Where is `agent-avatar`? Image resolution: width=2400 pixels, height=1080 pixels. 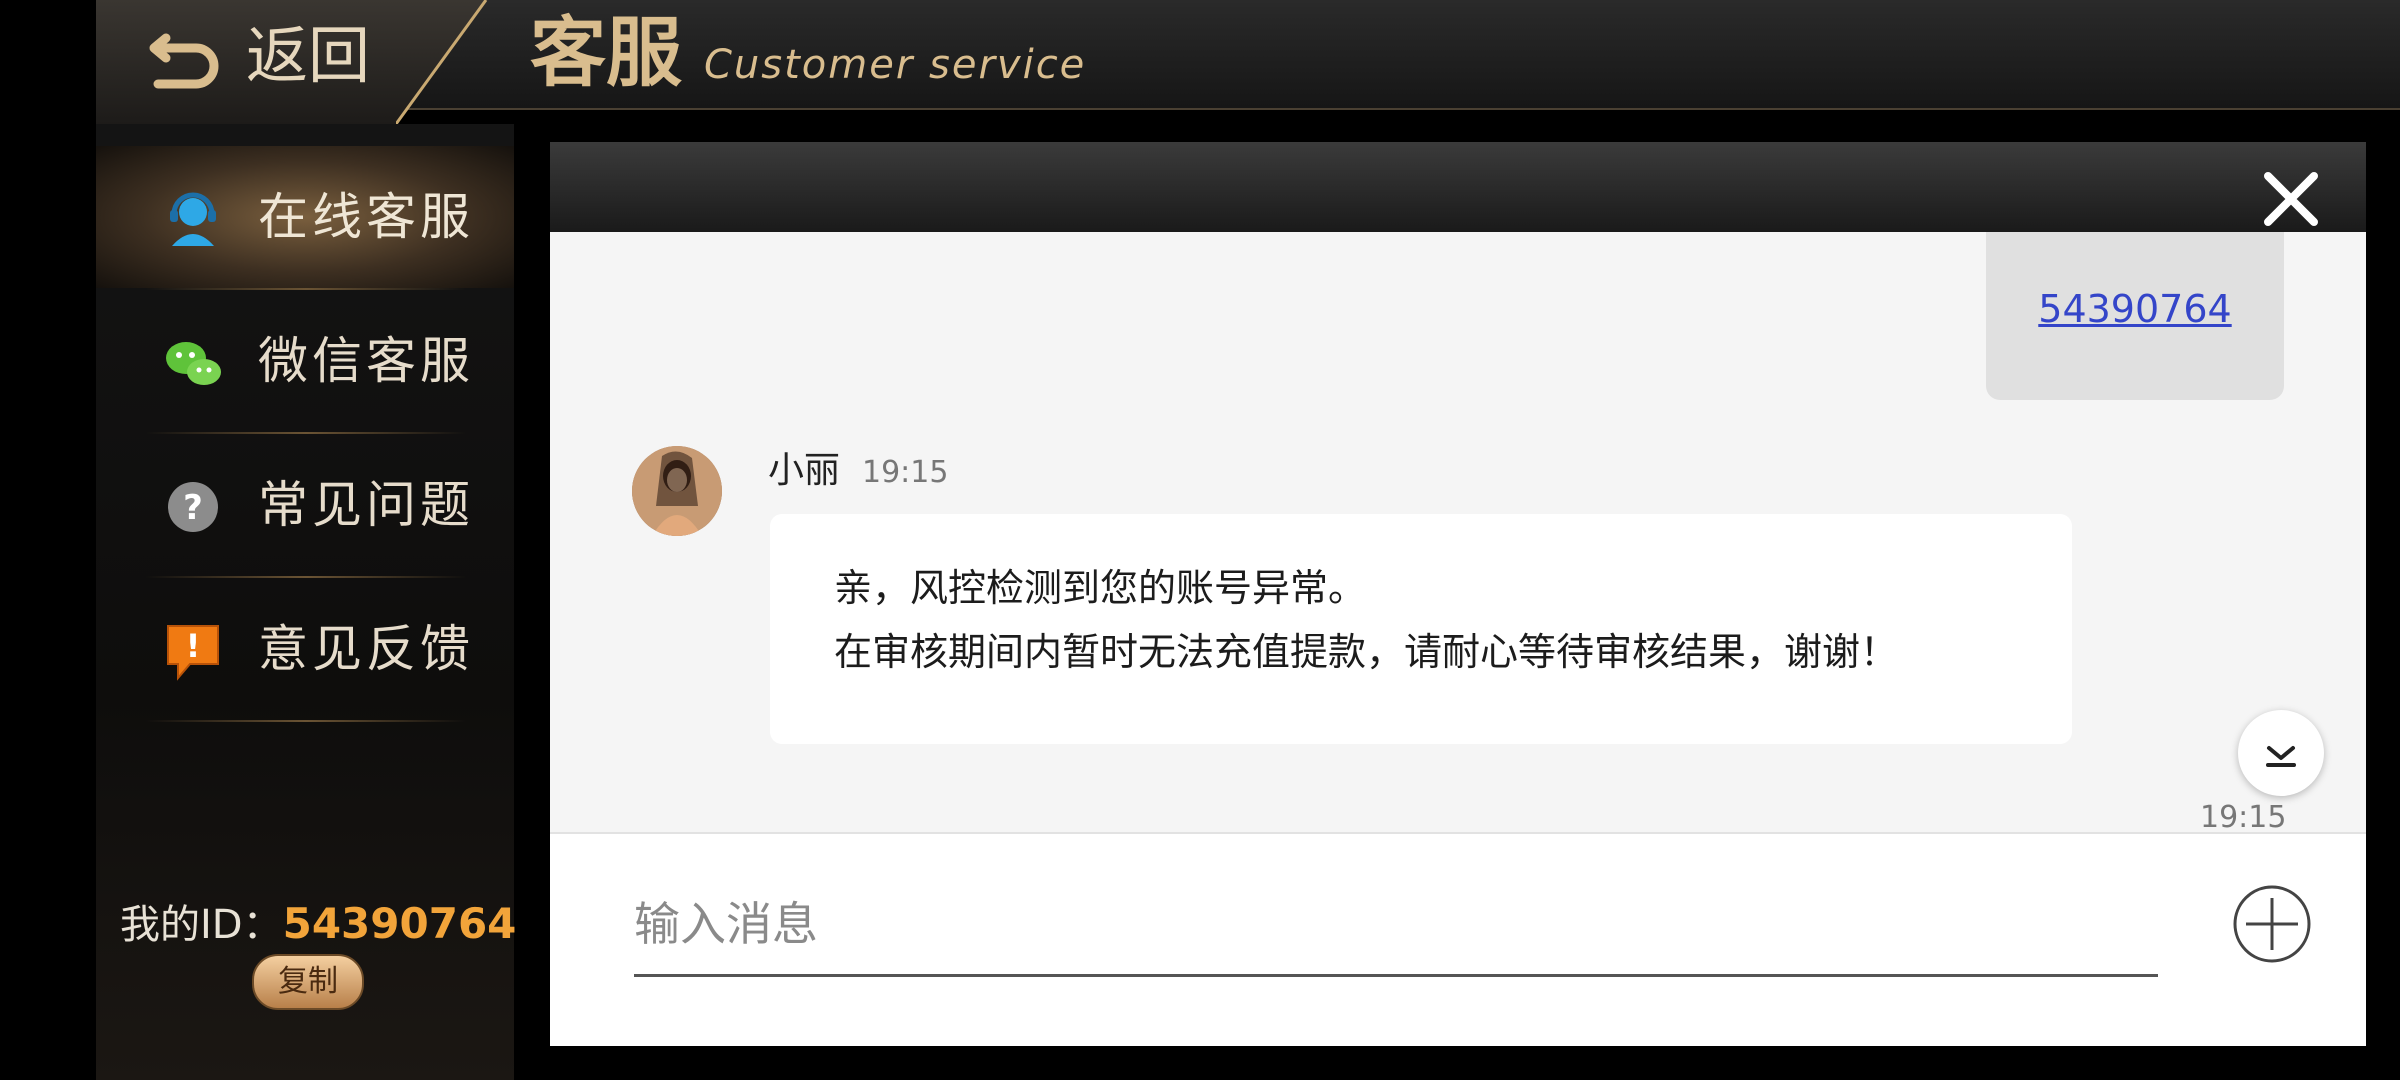 agent-avatar is located at coordinates (677, 491).